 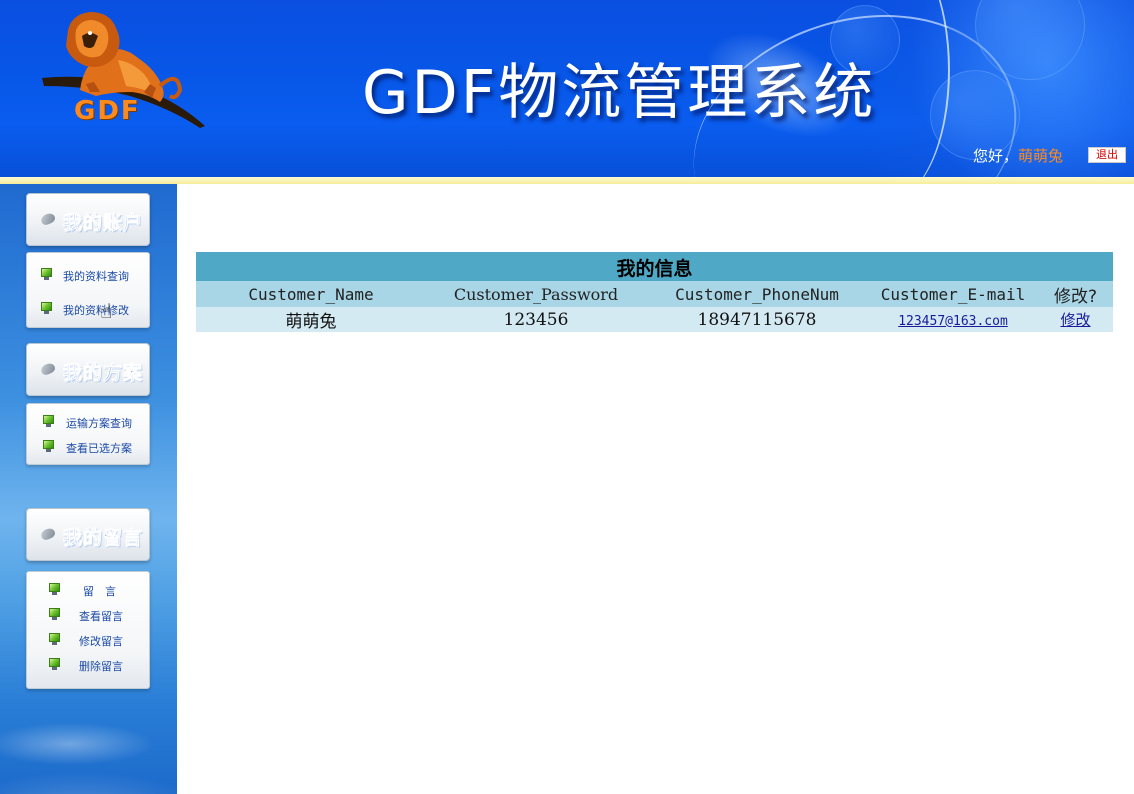 I want to click on edit-link: 修改, so click(x=1075, y=320).